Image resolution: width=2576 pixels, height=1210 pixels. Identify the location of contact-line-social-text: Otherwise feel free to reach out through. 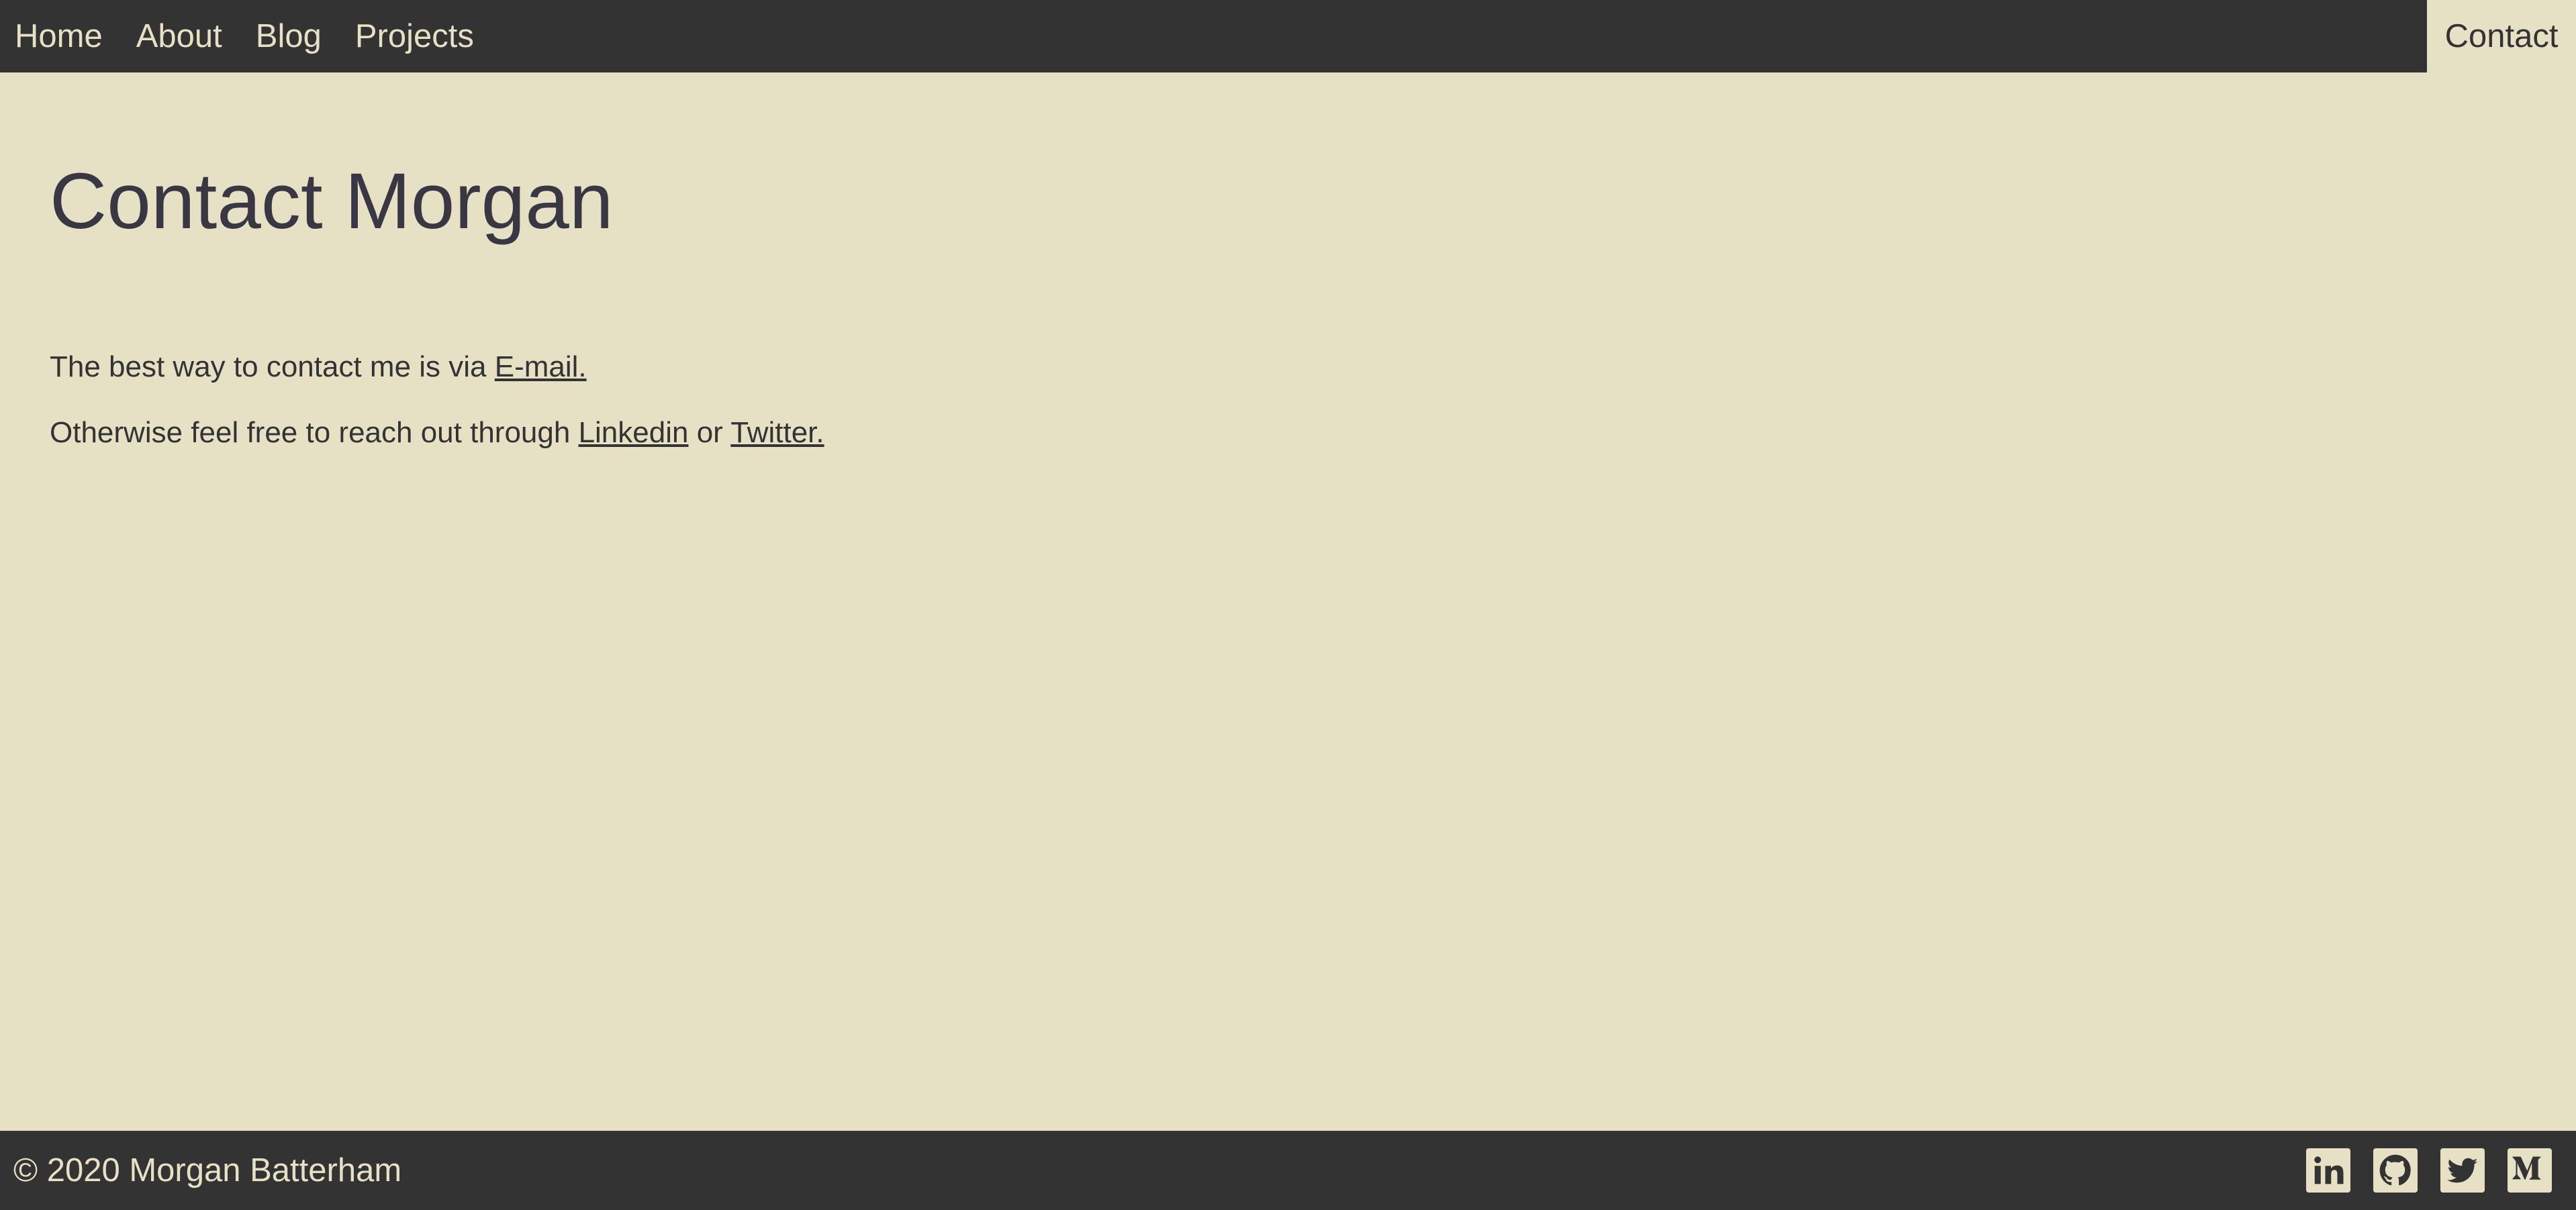
(314, 432).